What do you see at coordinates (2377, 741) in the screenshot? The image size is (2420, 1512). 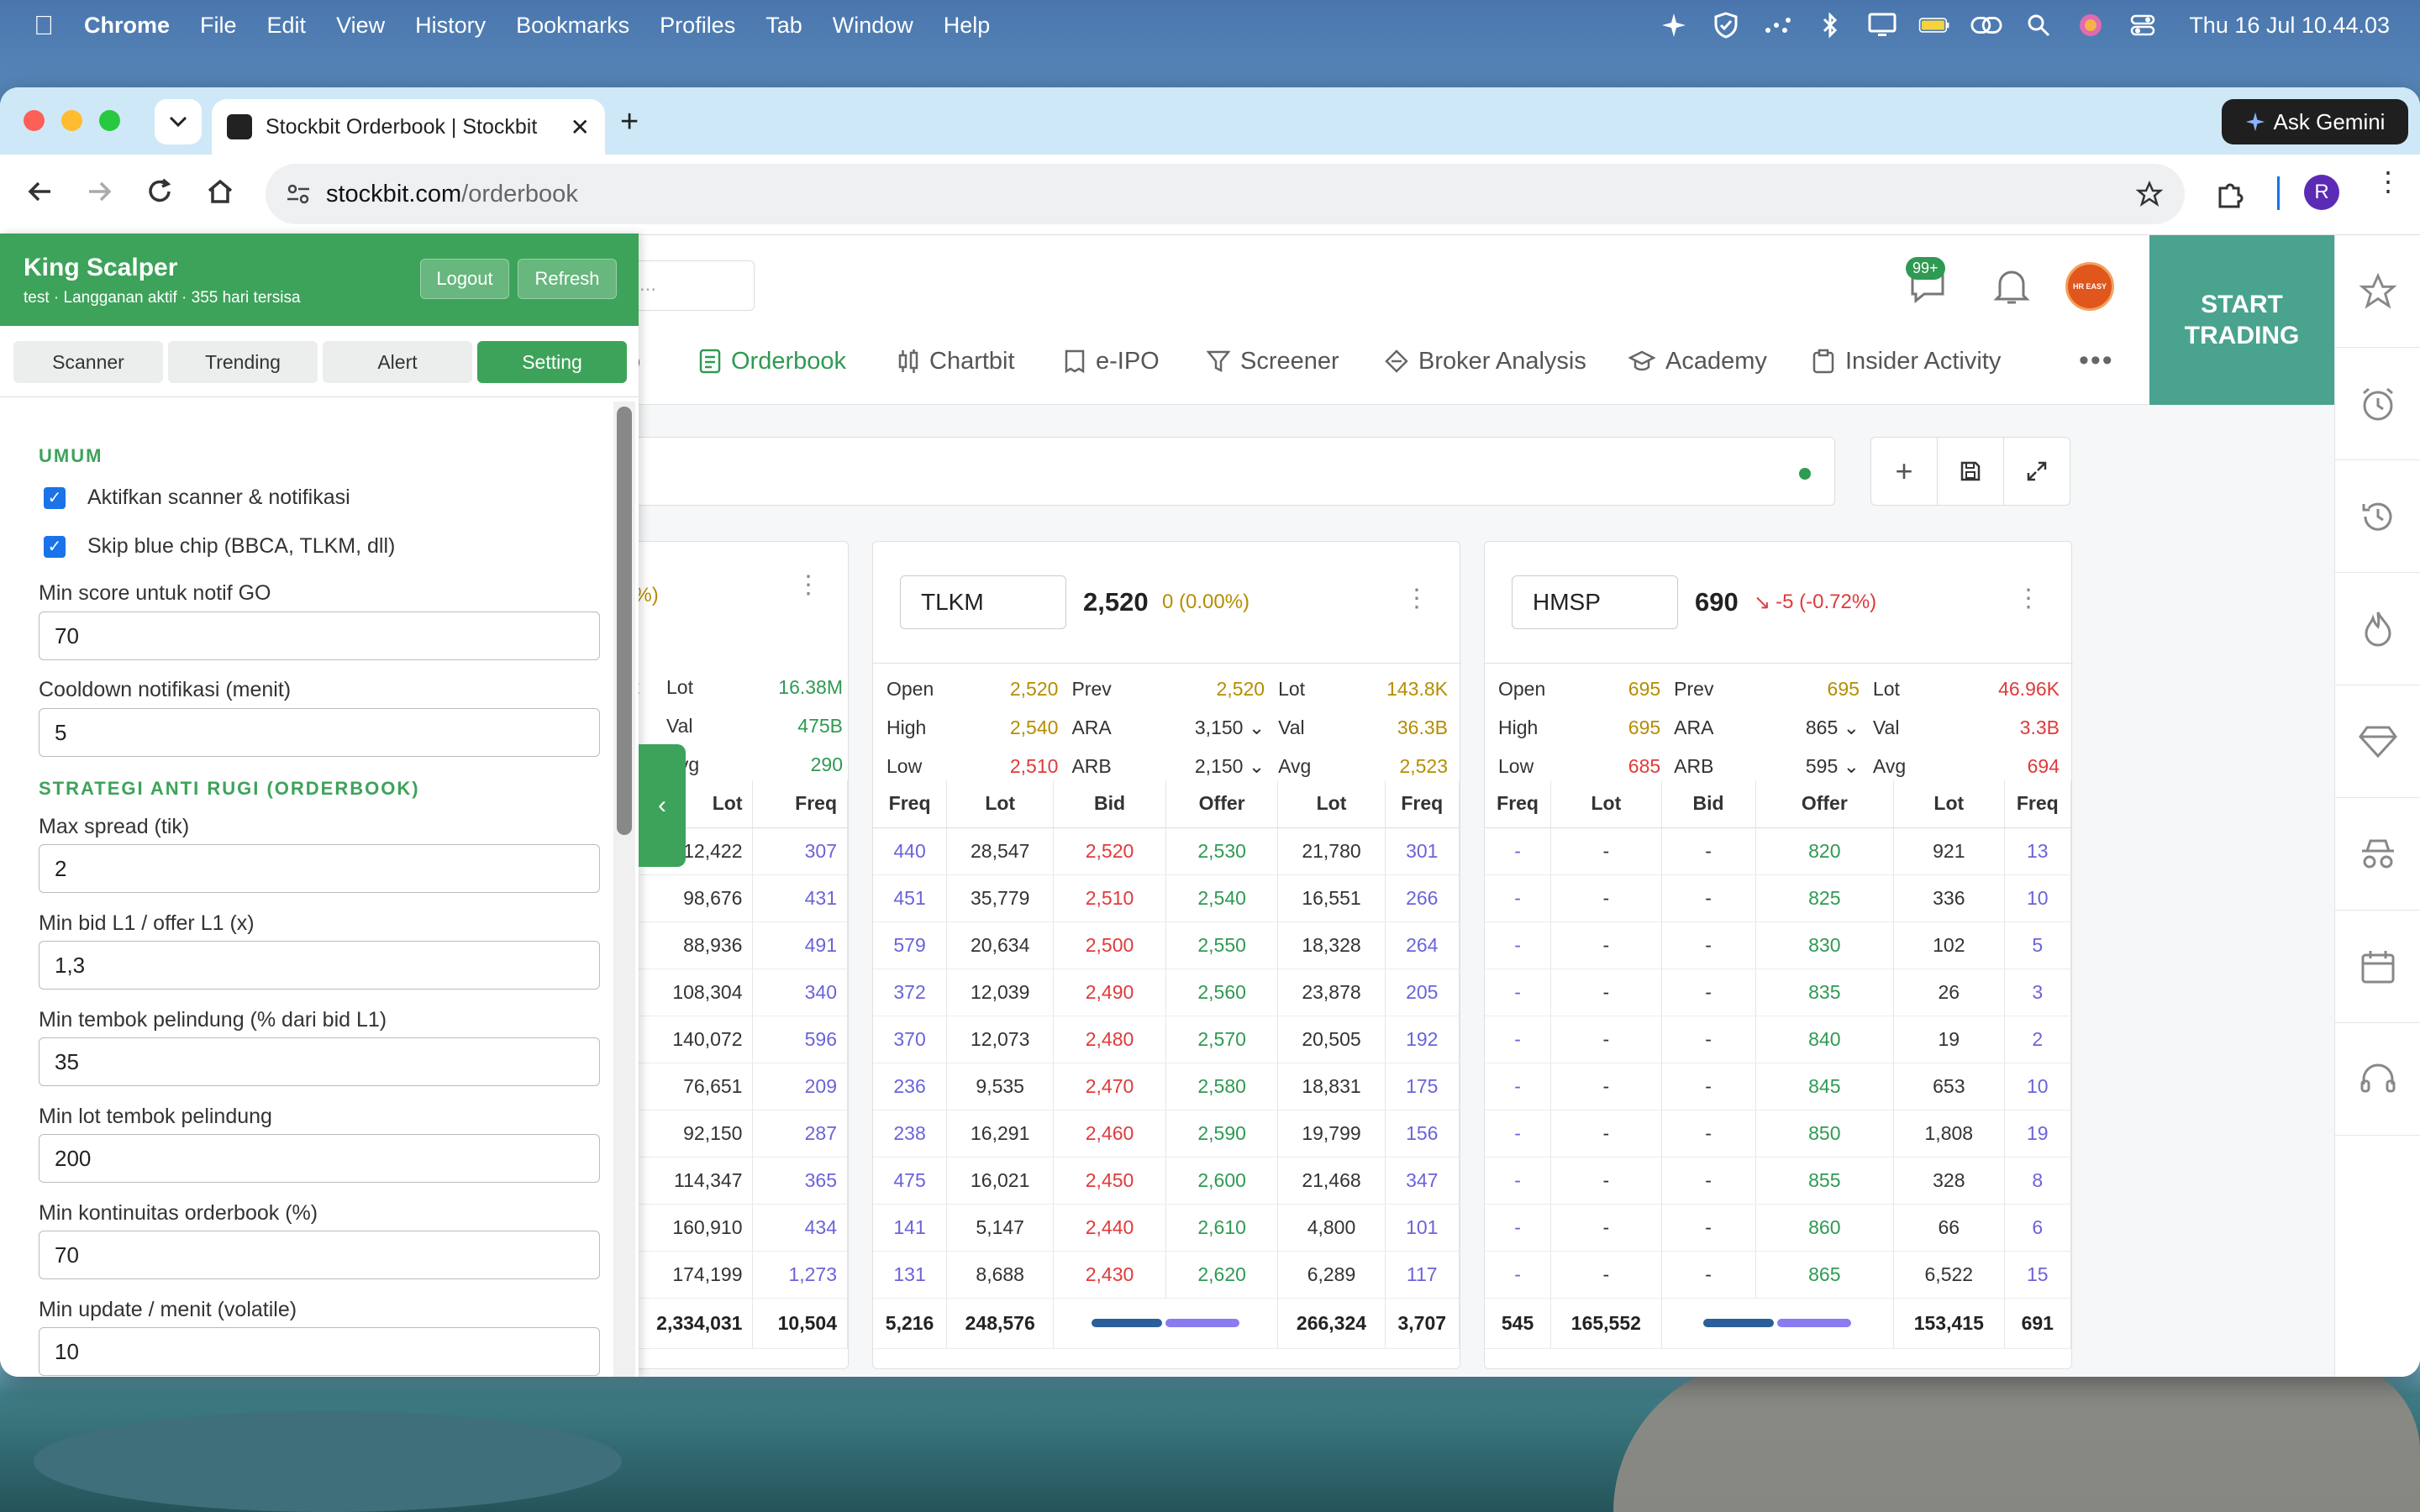 I see `diamond-icon` at bounding box center [2377, 741].